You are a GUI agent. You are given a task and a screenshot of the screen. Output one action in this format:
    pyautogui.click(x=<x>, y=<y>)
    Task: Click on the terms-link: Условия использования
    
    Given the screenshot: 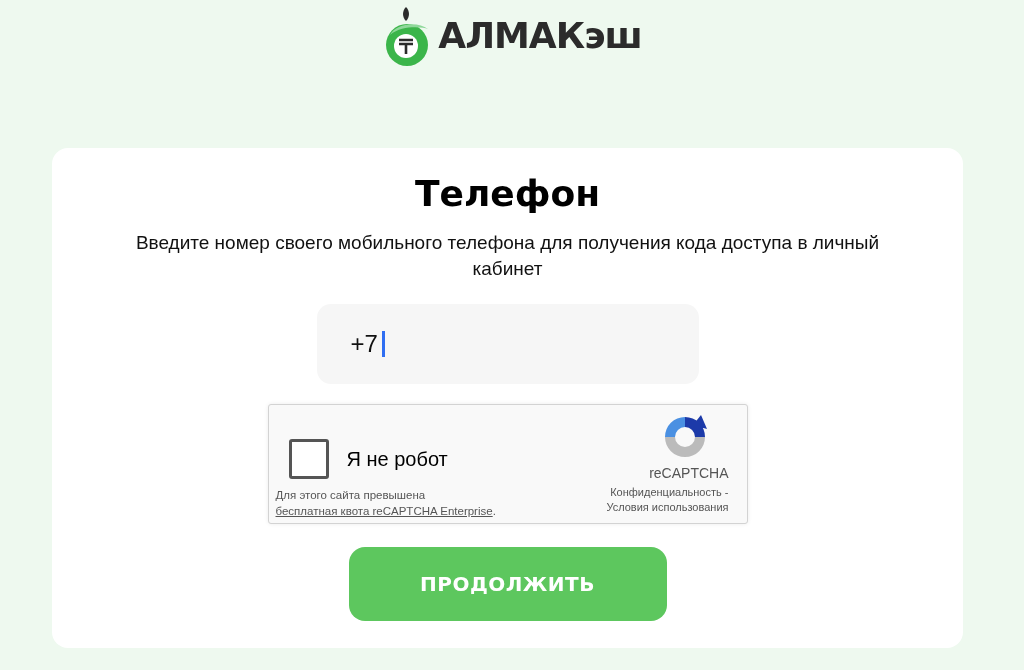 What is the action you would take?
    pyautogui.click(x=667, y=507)
    